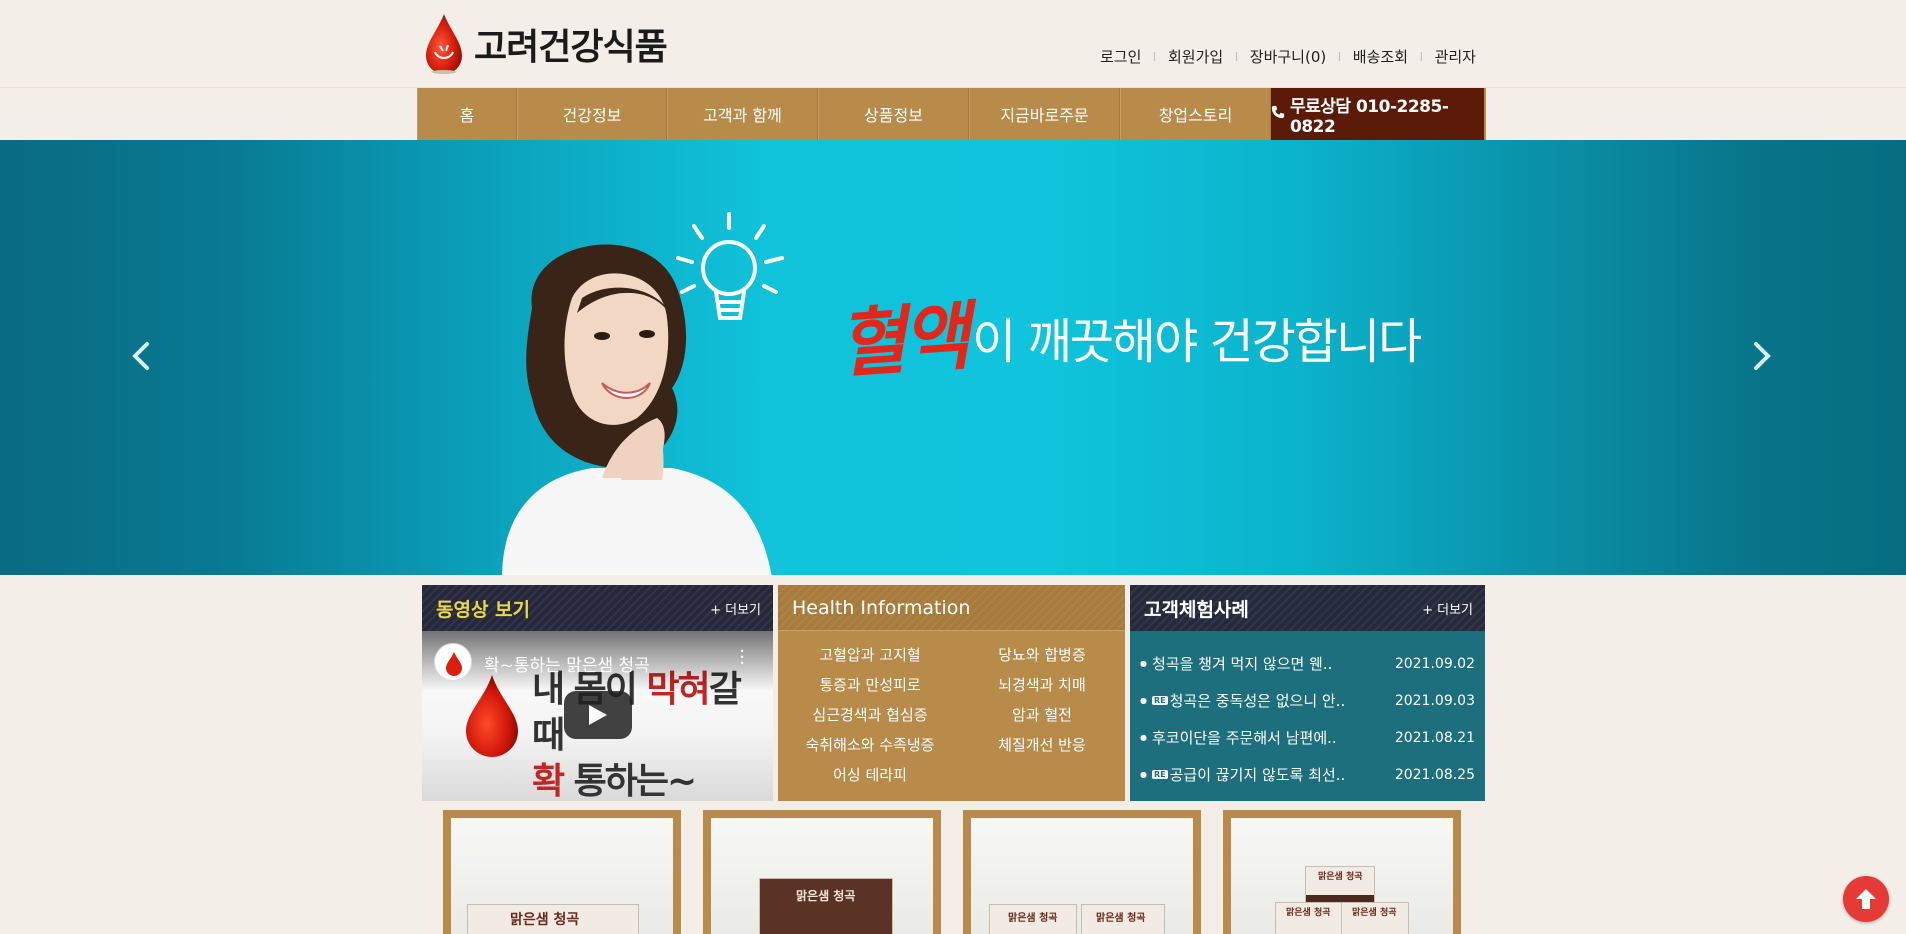 The image size is (1906, 934). What do you see at coordinates (870, 744) in the screenshot?
I see `health-topic-link: 숙취해소와 수족냉증` at bounding box center [870, 744].